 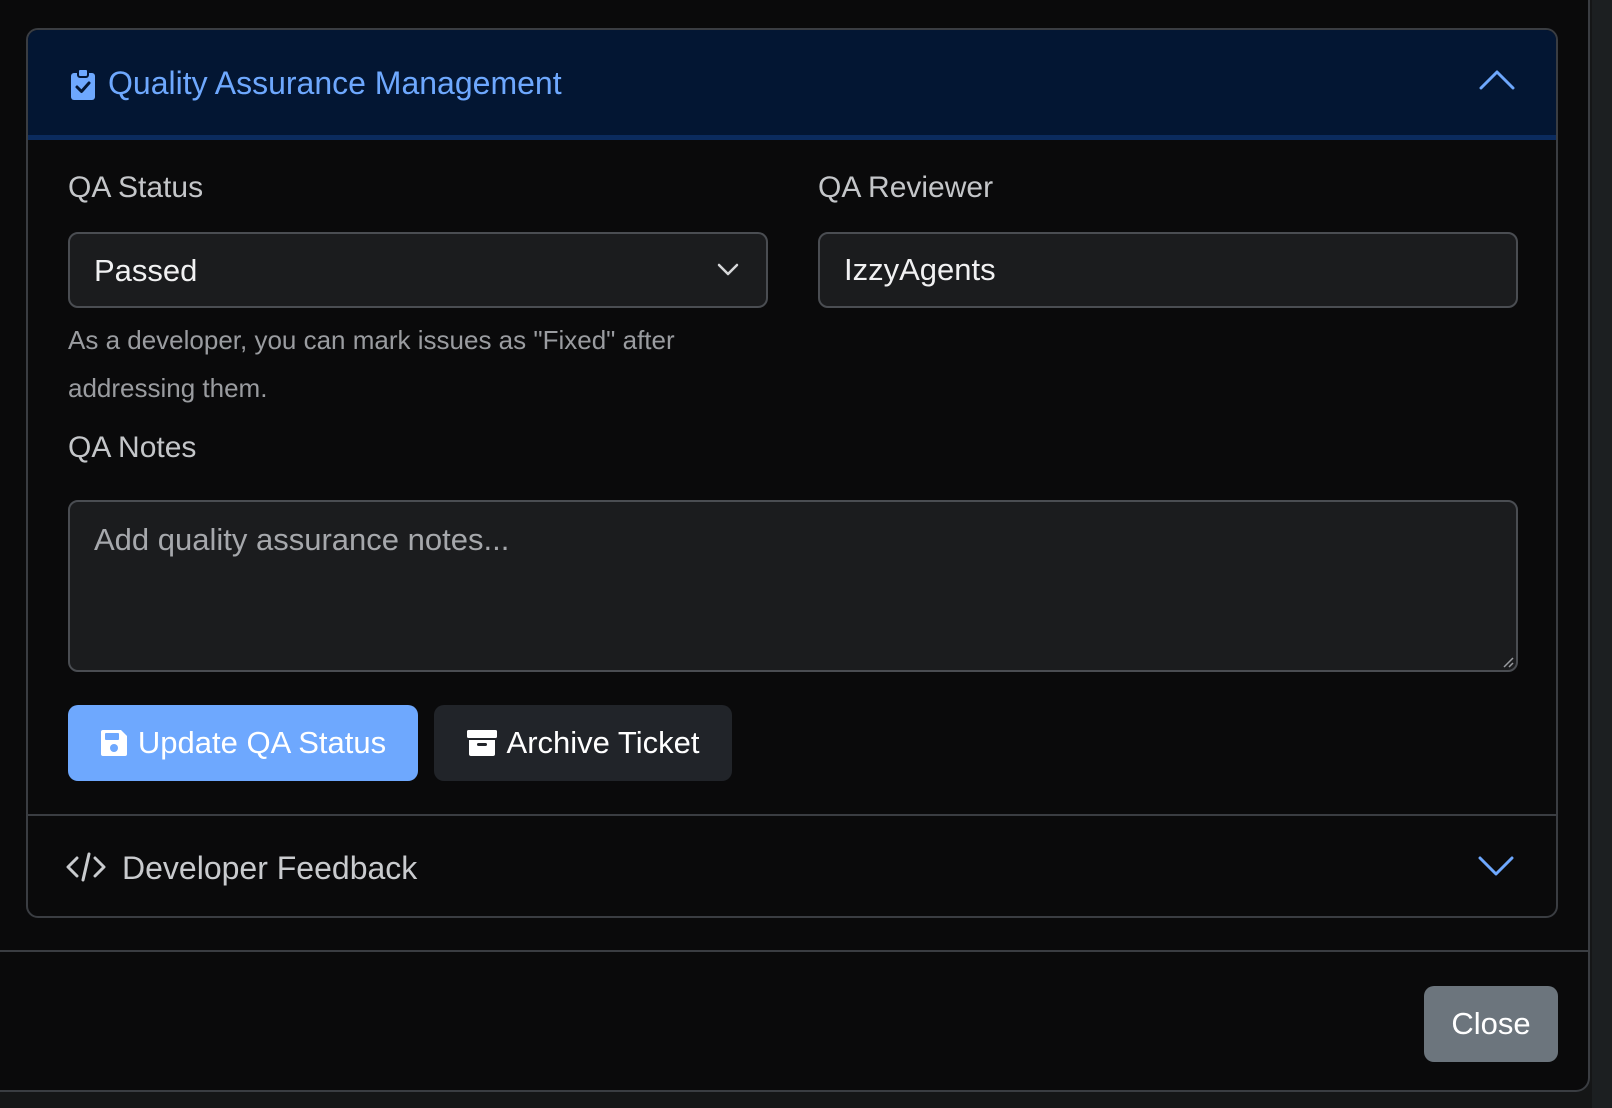 What do you see at coordinates (113, 743) in the screenshot?
I see `floppy-disk-icon` at bounding box center [113, 743].